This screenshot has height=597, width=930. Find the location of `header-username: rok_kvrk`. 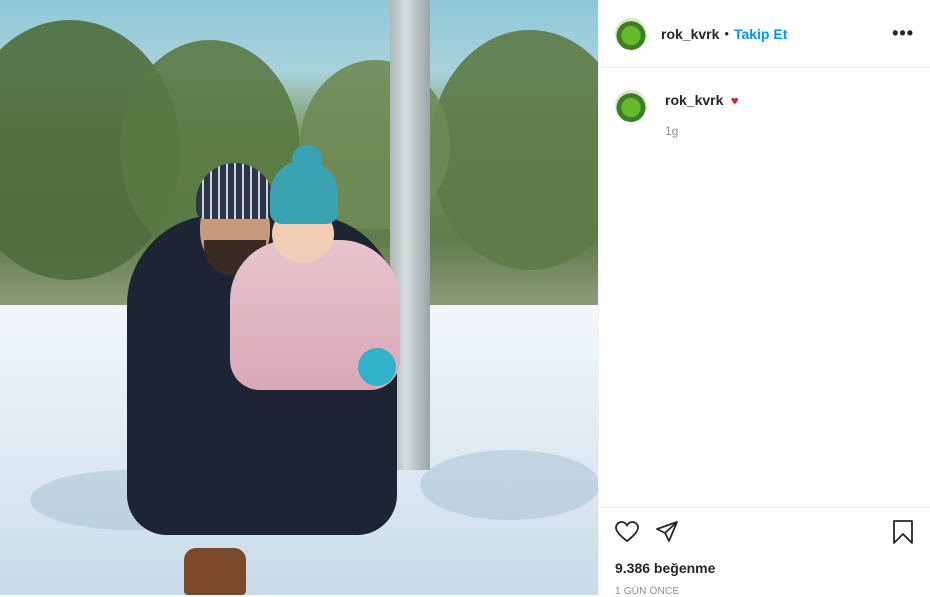

header-username: rok_kvrk is located at coordinates (690, 34).